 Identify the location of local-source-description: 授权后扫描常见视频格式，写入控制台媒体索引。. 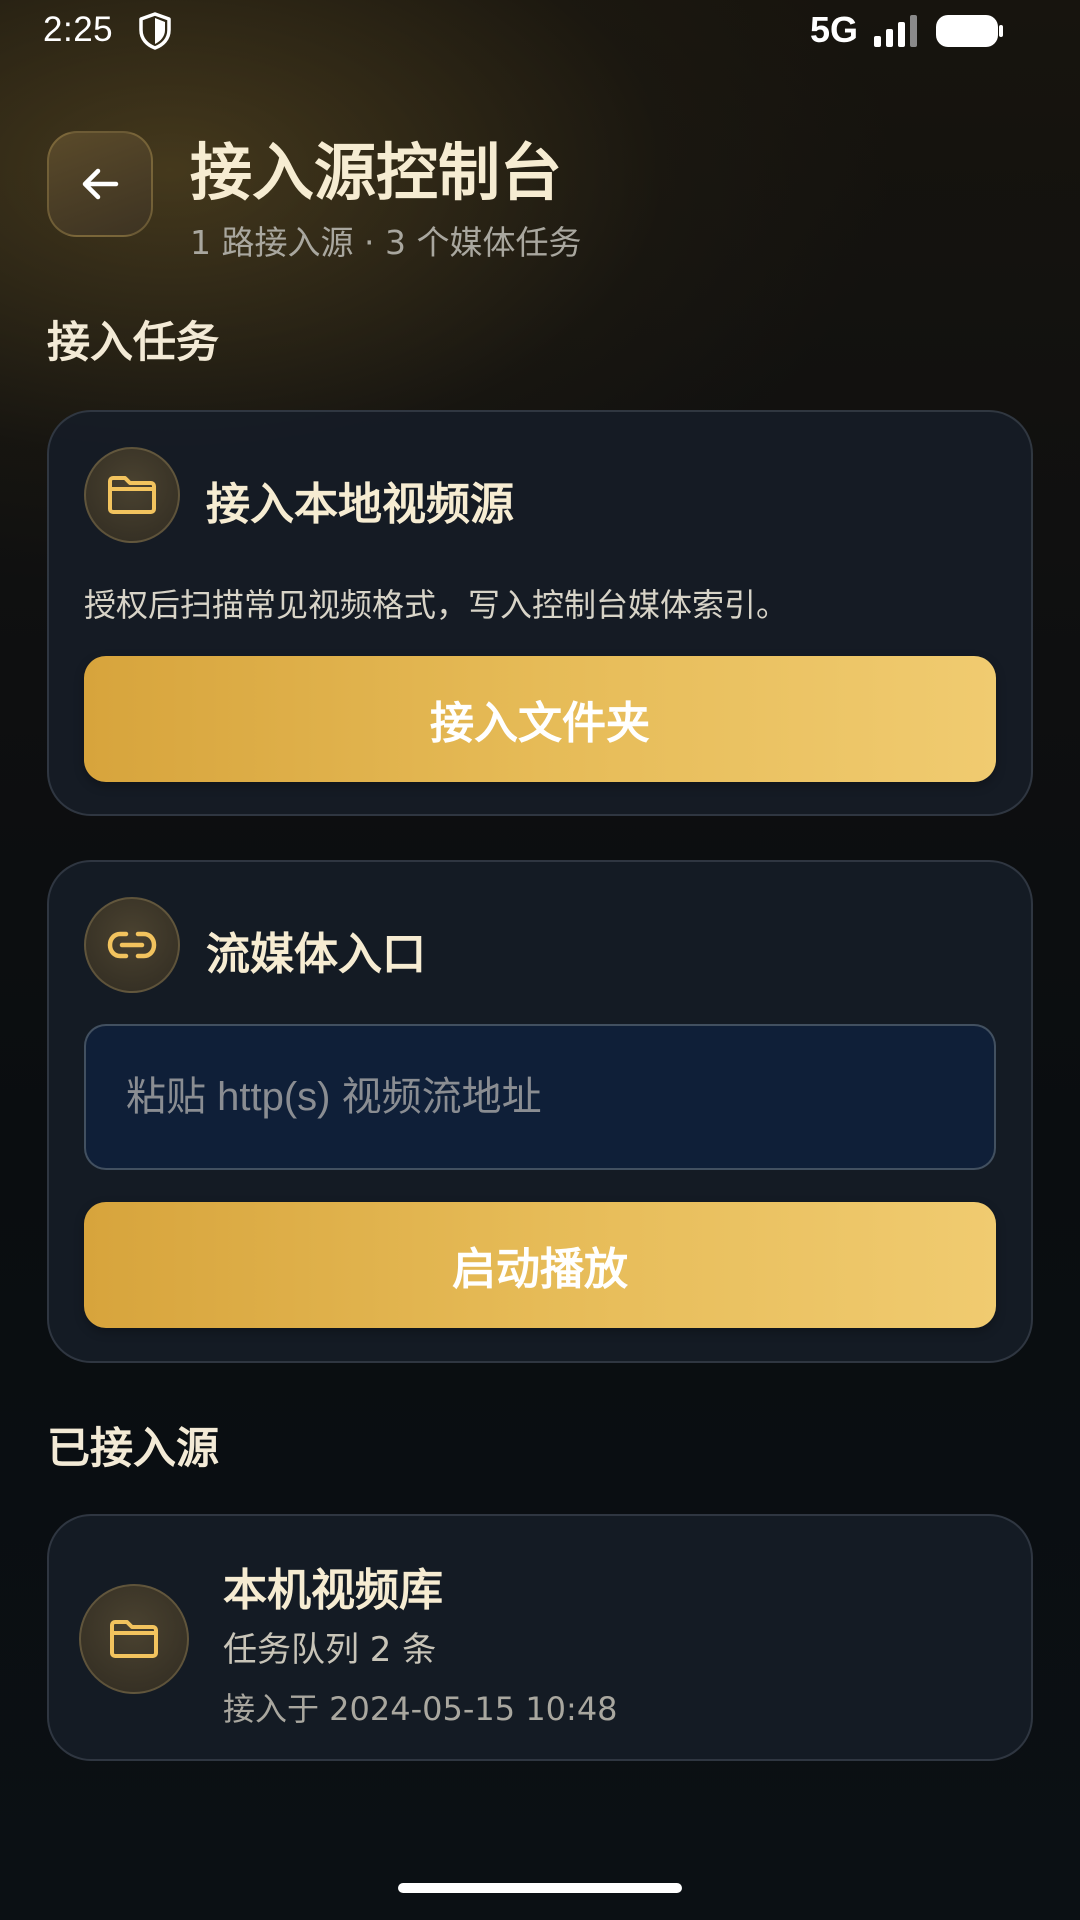
(436, 605).